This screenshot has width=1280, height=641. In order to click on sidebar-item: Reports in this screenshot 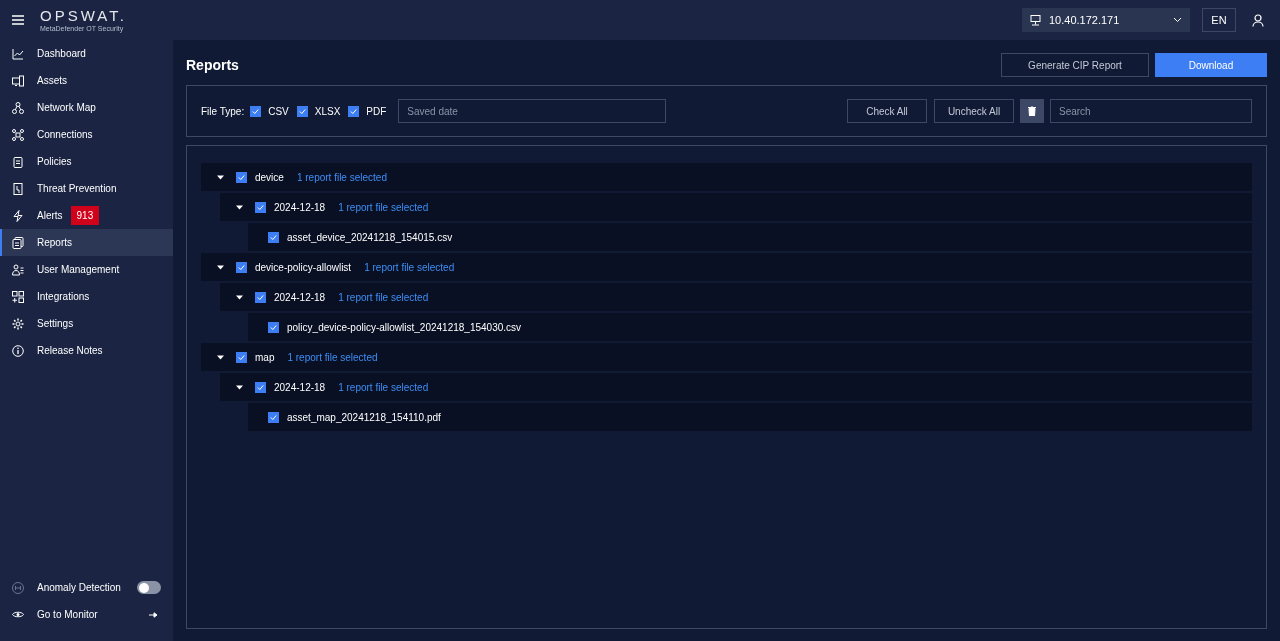, I will do `click(86, 242)`.